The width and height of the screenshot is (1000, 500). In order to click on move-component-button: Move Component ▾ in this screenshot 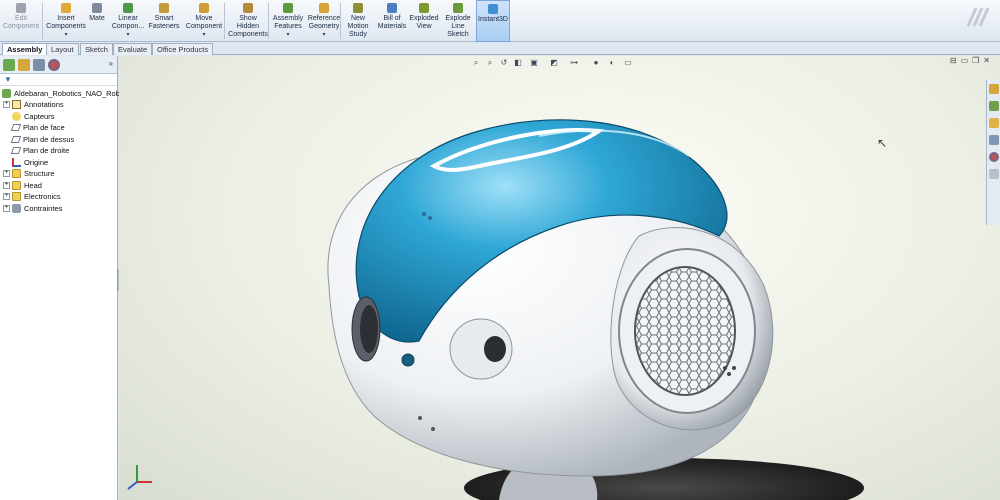, I will do `click(204, 21)`.